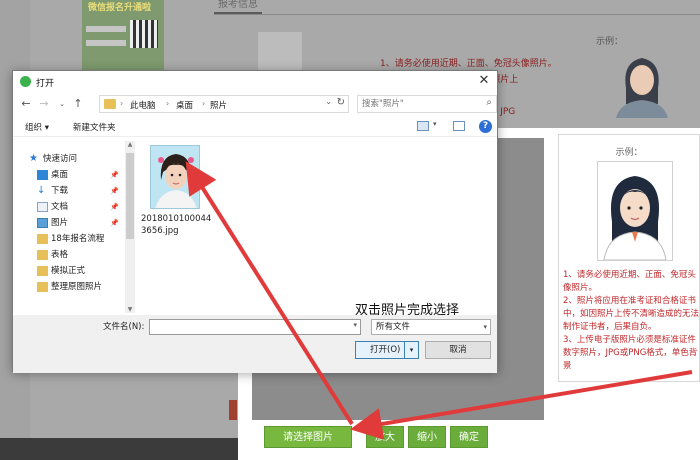 This screenshot has height=460, width=700. I want to click on sidebar-item-quick-access: ★ 快速访问, so click(73, 159).